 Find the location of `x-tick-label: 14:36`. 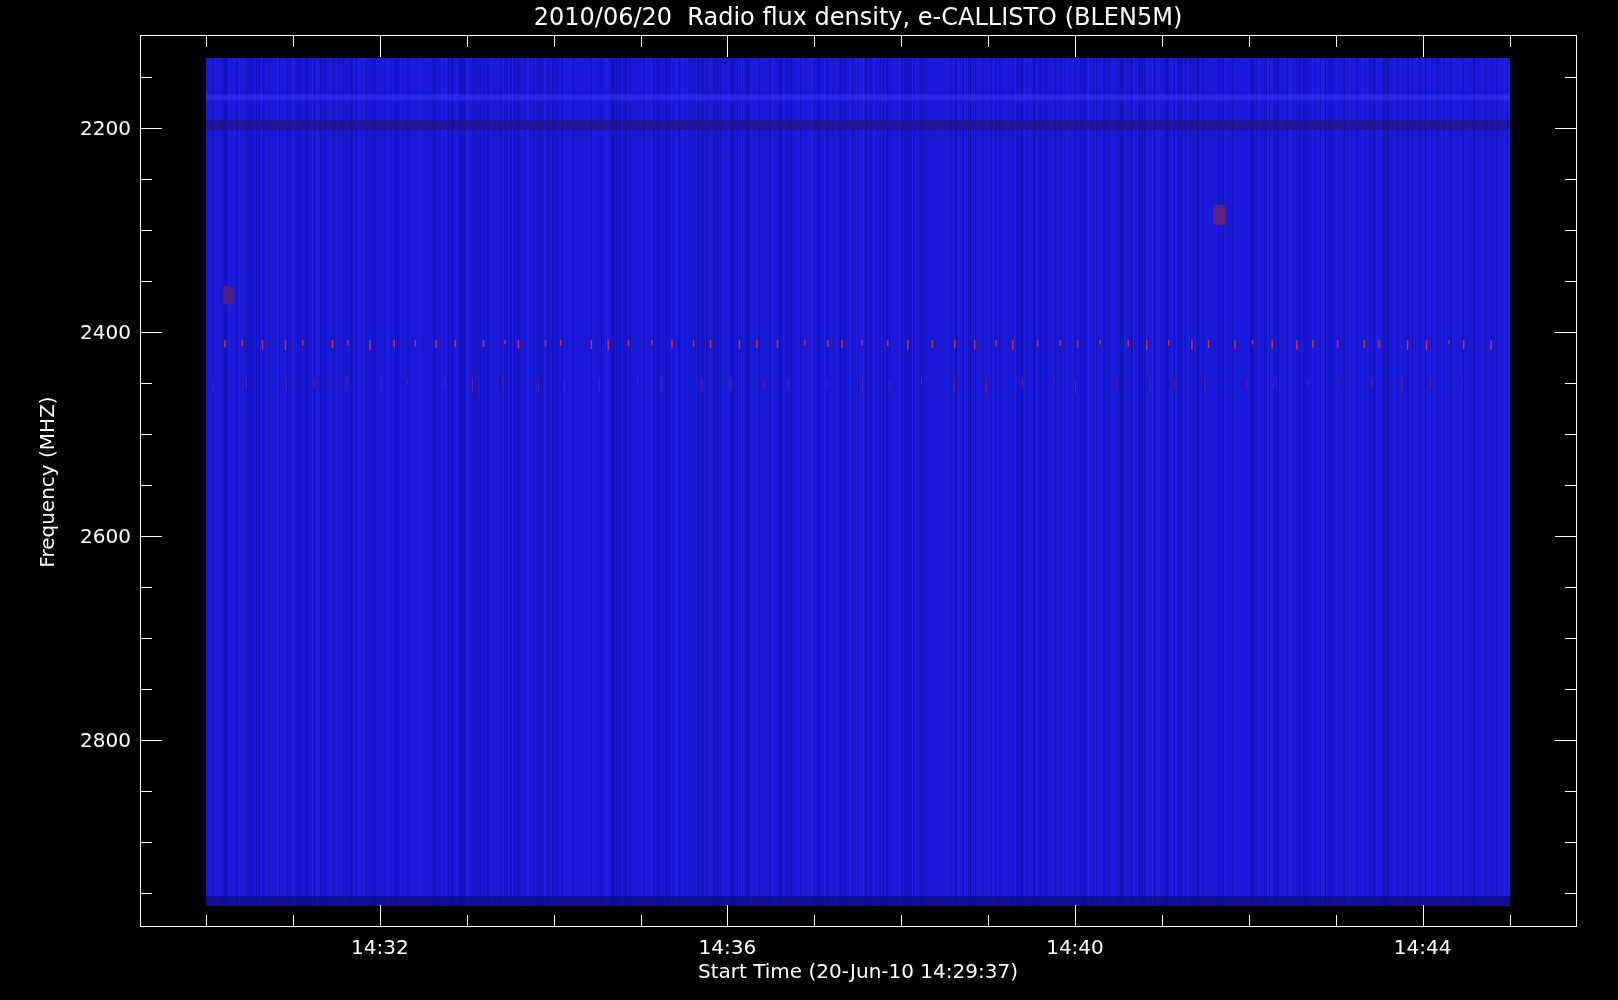

x-tick-label: 14:36 is located at coordinates (727, 947).